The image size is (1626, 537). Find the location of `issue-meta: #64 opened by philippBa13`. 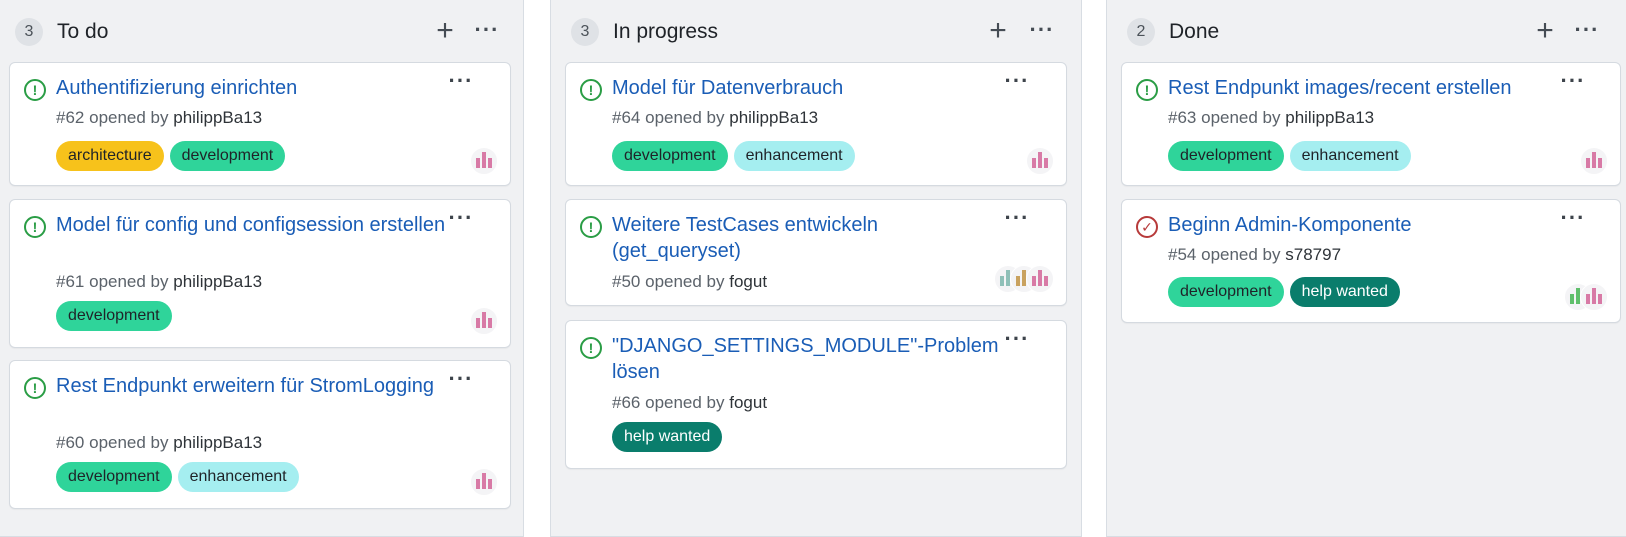

issue-meta: #64 opened by philippBa13 is located at coordinates (715, 118).